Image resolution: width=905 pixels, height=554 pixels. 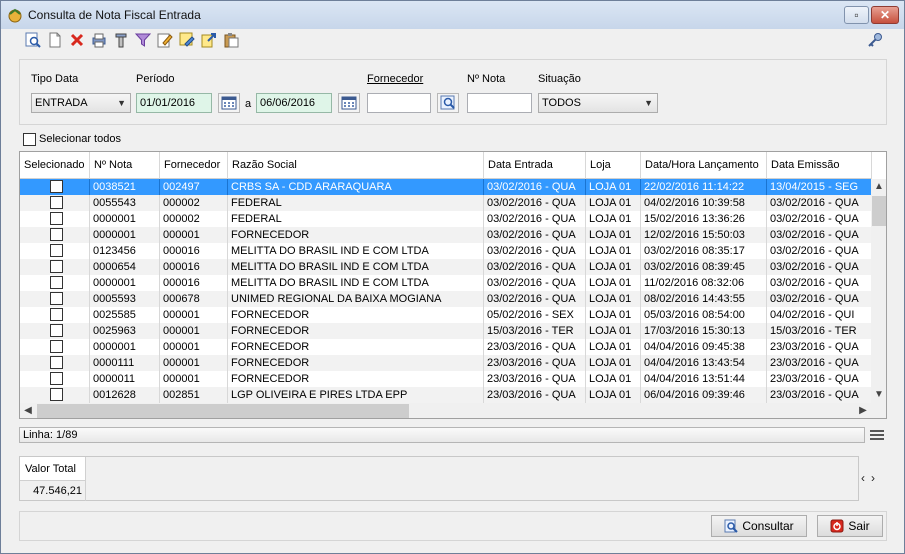 I want to click on scroll-left-icon: ◀, so click(x=28, y=410).